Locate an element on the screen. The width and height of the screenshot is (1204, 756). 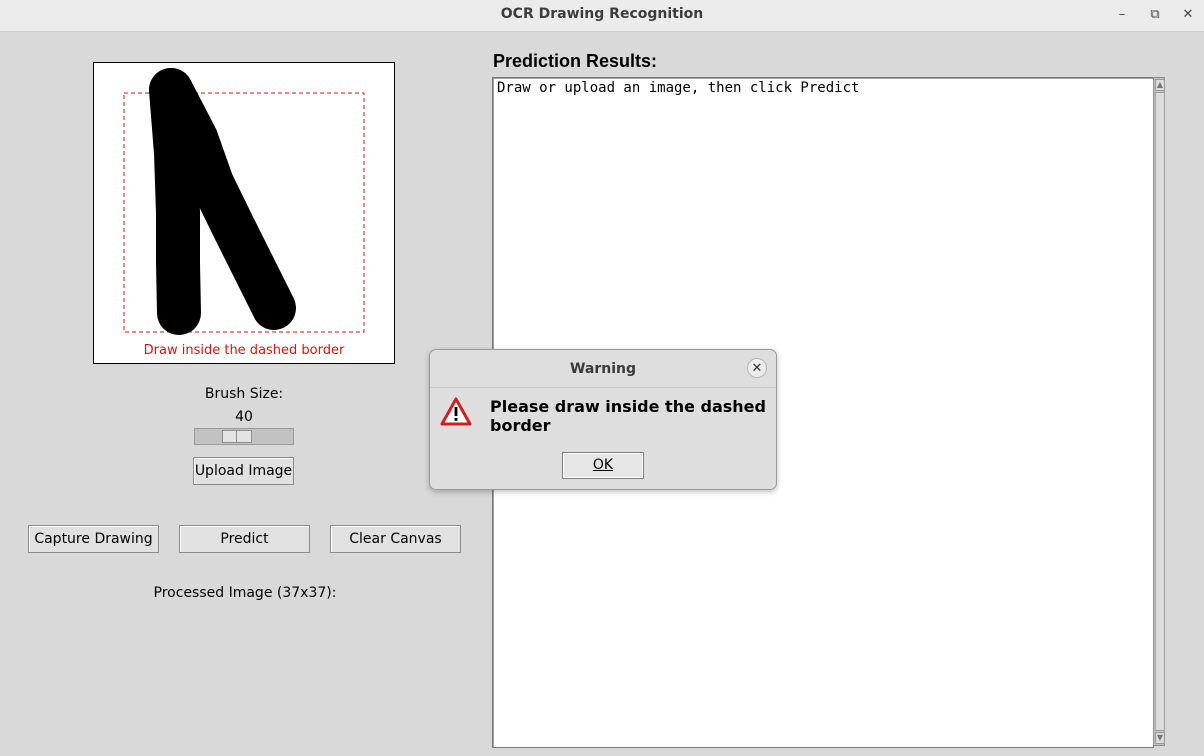
title-bar: OCR Drawing Recognition – ⧉ ✕ is located at coordinates (602, 16).